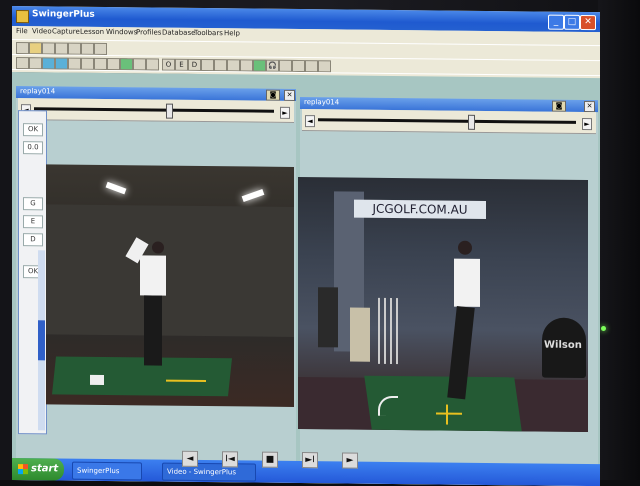 This screenshot has height=486, width=640. What do you see at coordinates (100, 63) in the screenshot?
I see `compare-icon` at bounding box center [100, 63].